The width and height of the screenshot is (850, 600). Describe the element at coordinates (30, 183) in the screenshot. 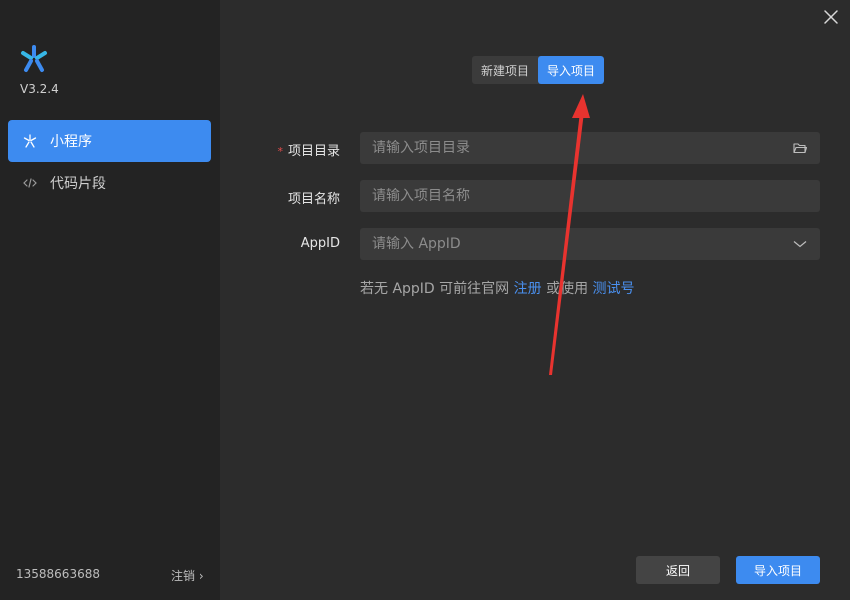

I see `code-icon` at that location.